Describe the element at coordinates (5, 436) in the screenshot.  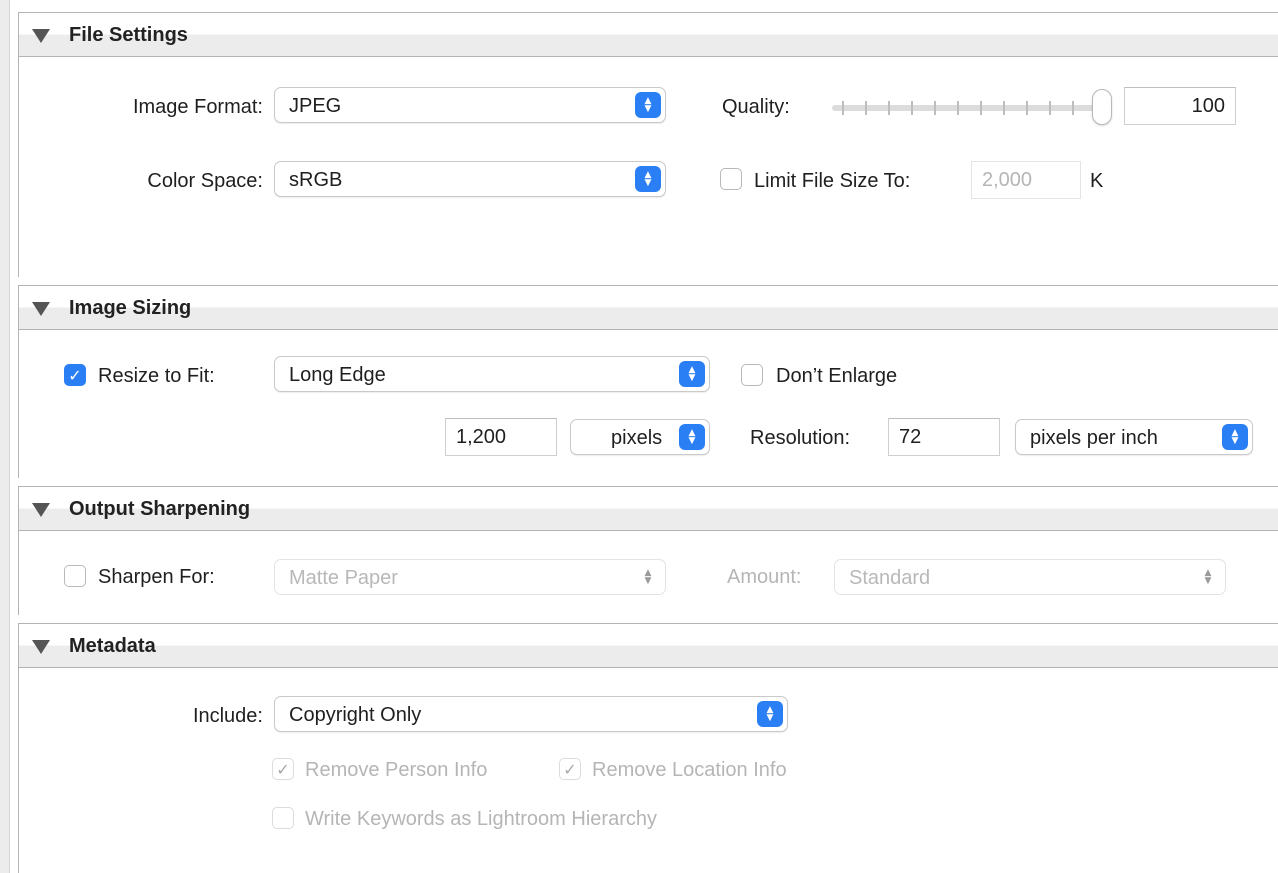
I see `left-panel-edge` at that location.